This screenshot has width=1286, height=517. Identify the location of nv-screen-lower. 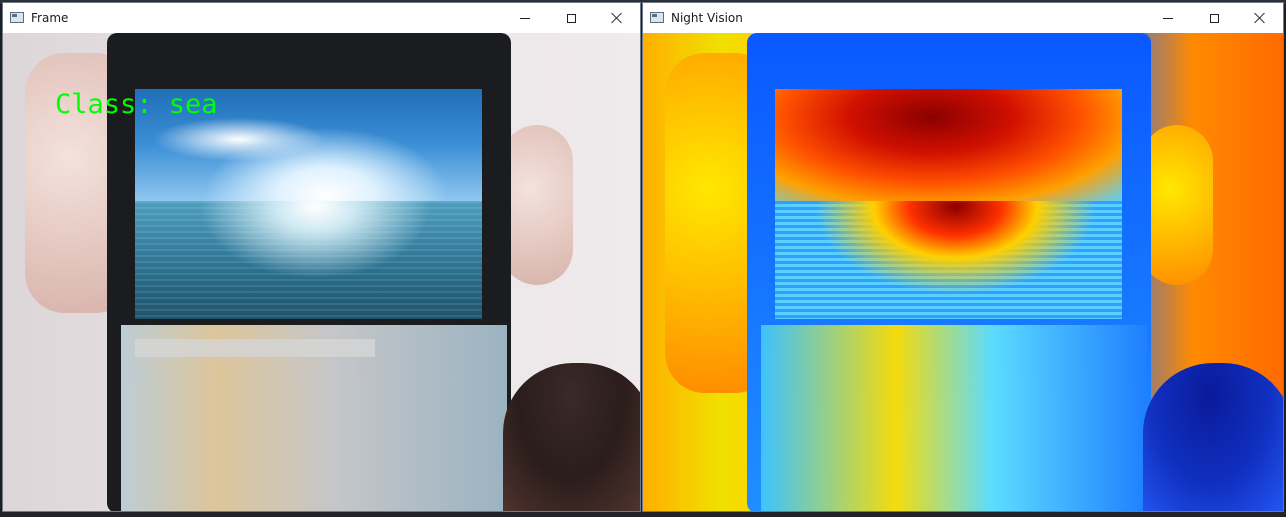
(954, 418).